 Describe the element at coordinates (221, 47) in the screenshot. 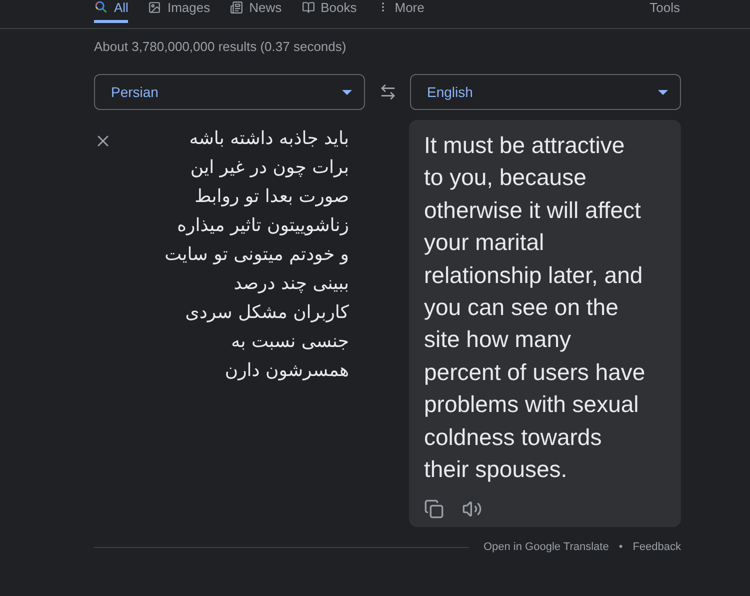

I see `result-stats: About 3,780,000,000 results (0.37 seconds)` at that location.